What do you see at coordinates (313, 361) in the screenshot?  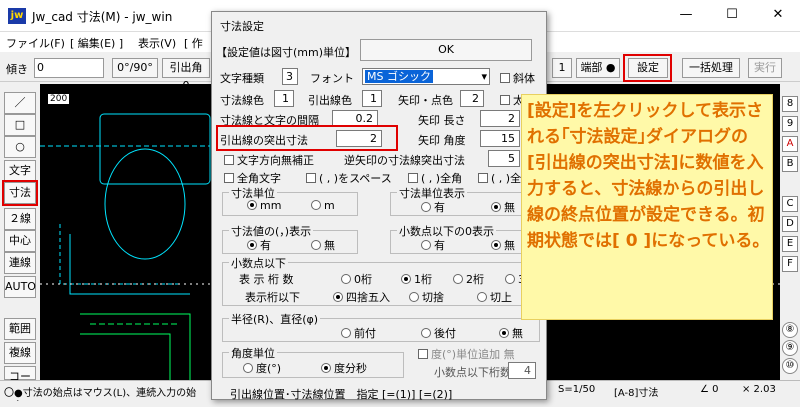 I see `angle-unit-group: 角度単位 度(°) 度分秒` at bounding box center [313, 361].